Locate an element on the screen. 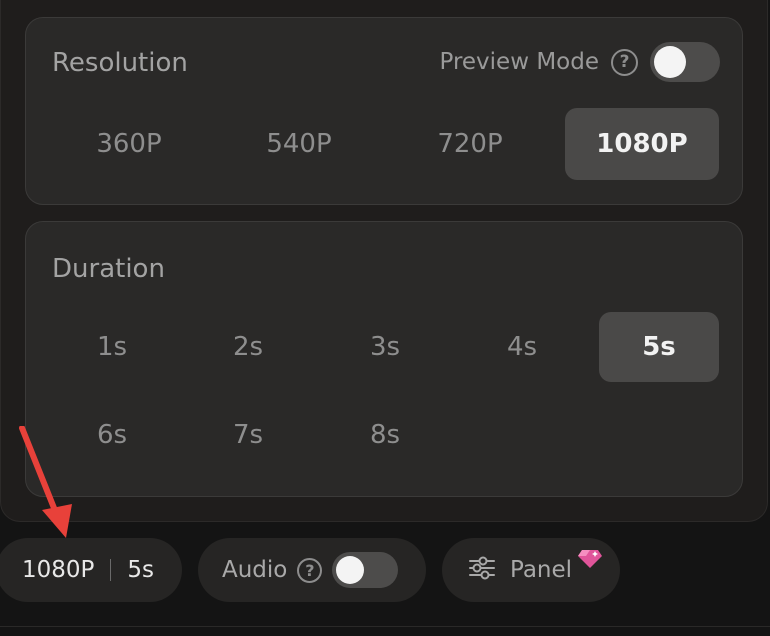 This screenshot has width=770, height=636. audio-toggle is located at coordinates (365, 570).